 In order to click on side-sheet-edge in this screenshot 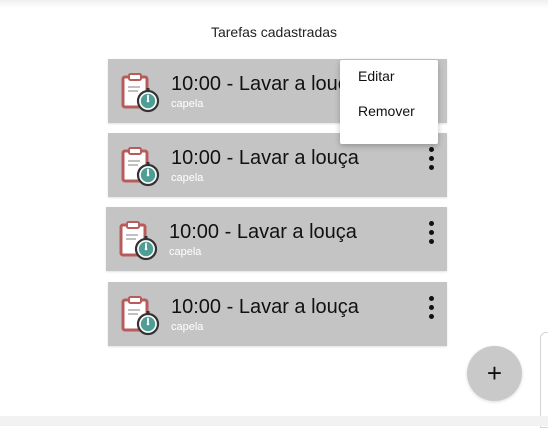, I will do `click(544, 380)`.